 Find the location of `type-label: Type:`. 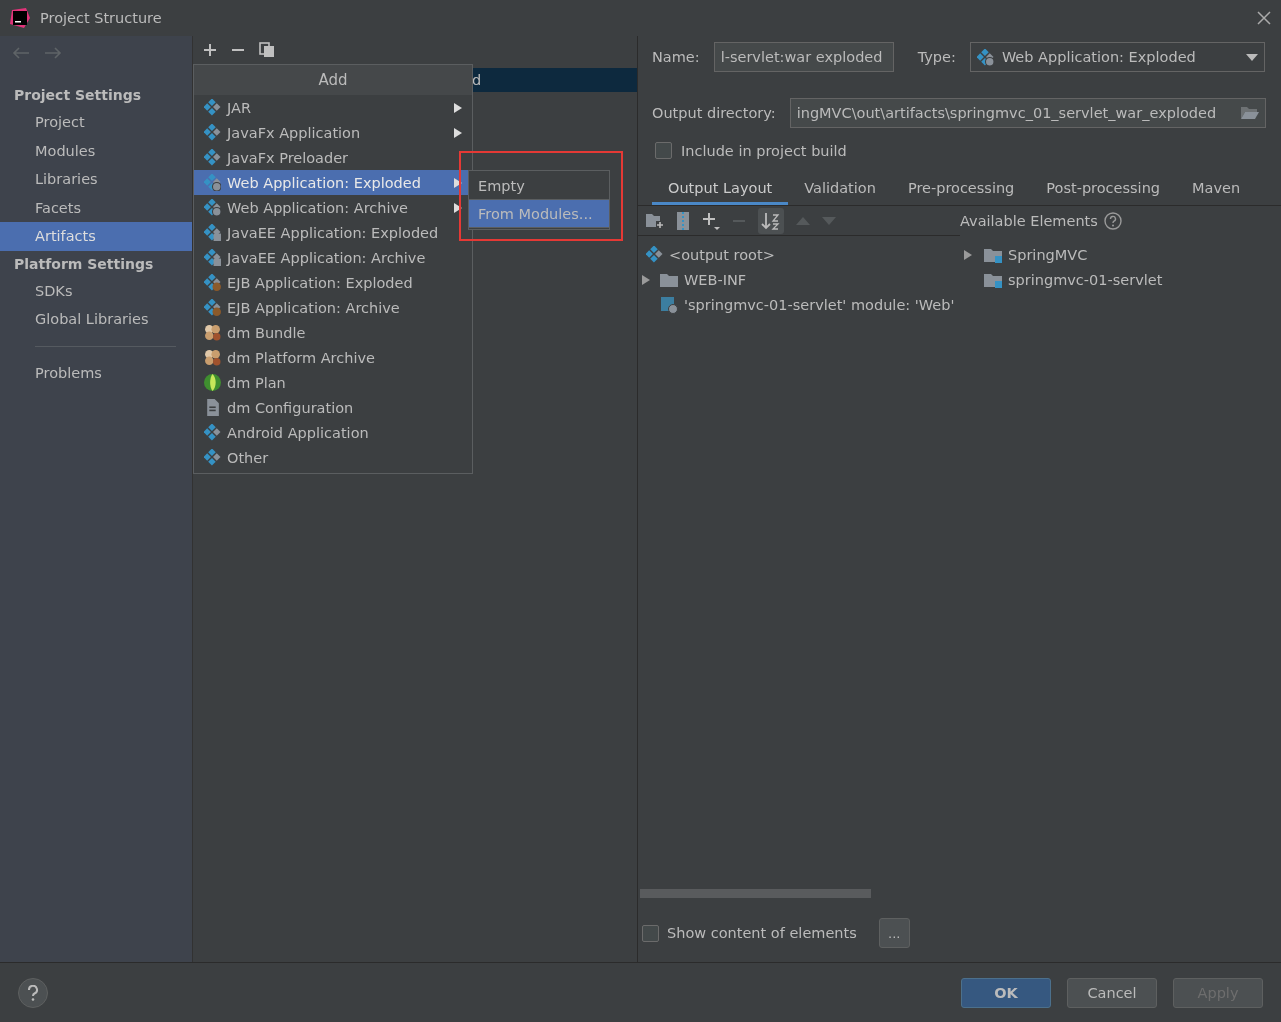

type-label: Type: is located at coordinates (936, 57).